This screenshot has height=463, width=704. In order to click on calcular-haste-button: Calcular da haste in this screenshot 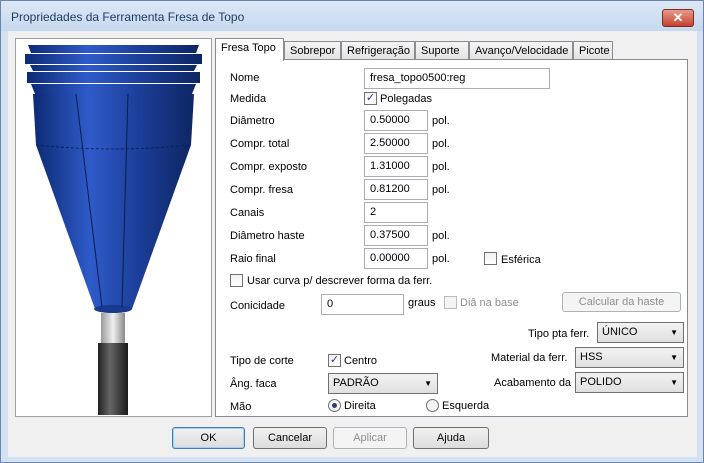, I will do `click(621, 302)`.